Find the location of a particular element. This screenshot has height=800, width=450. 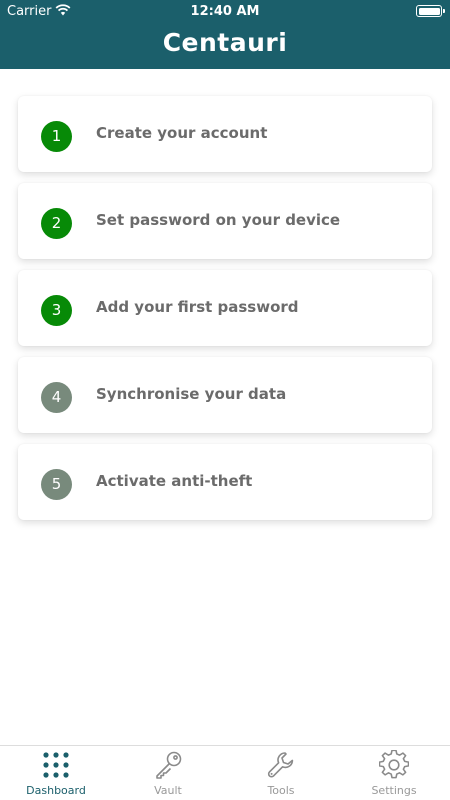

tab-tools: Tools is located at coordinates (281, 773).